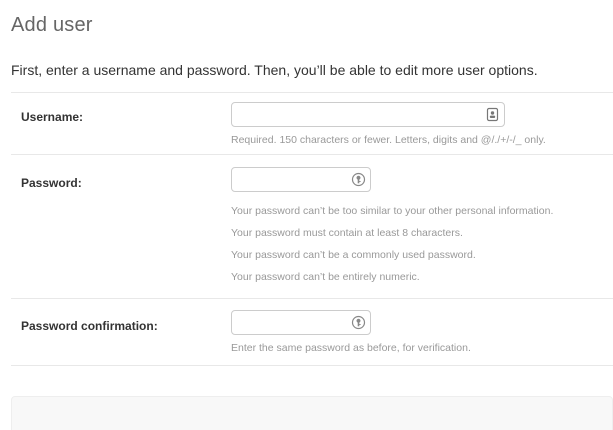 Image resolution: width=613 pixels, height=430 pixels. Describe the element at coordinates (52, 25) in the screenshot. I see `page-title: Add user` at that location.